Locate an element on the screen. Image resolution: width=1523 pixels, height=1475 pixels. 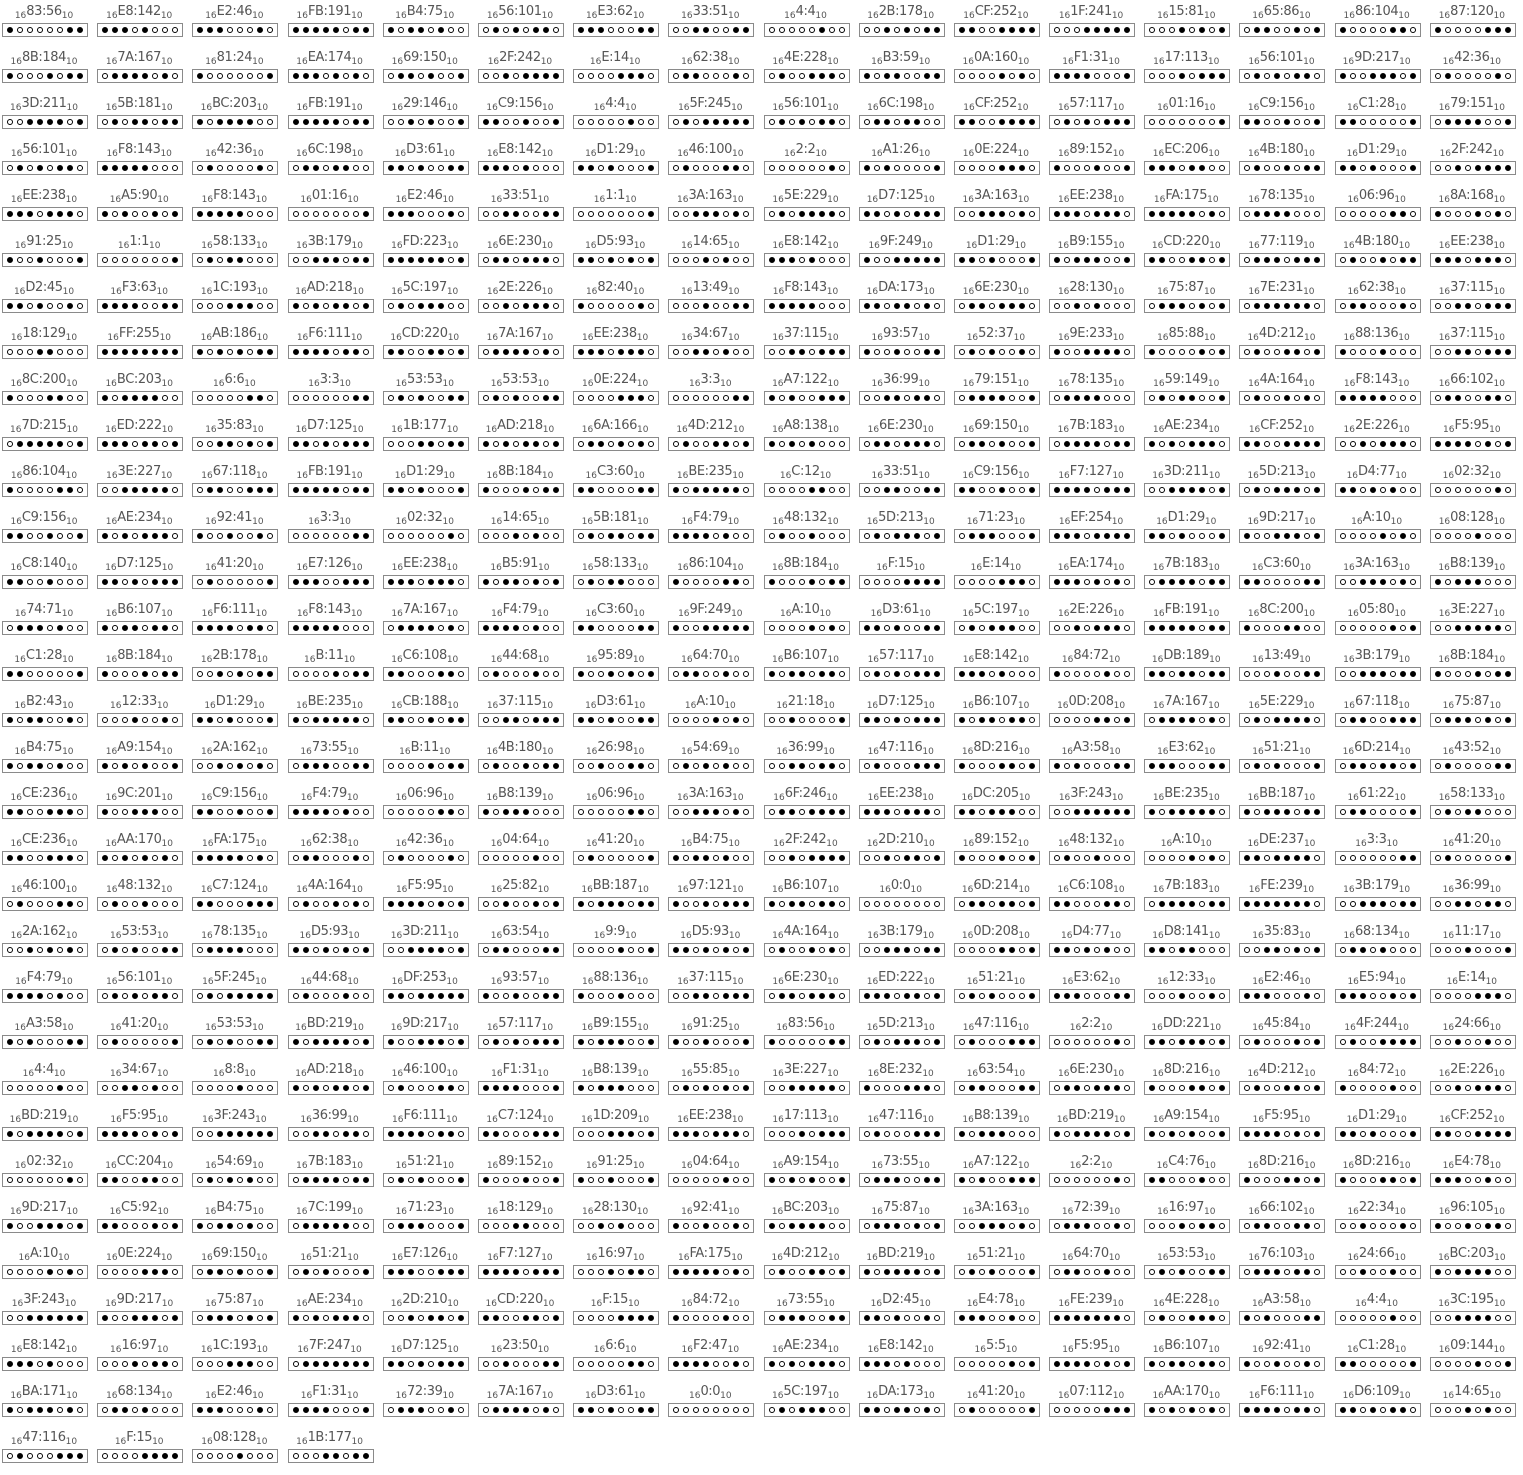
conversion-cell: 163B:17910 is located at coordinates (1380, 670).